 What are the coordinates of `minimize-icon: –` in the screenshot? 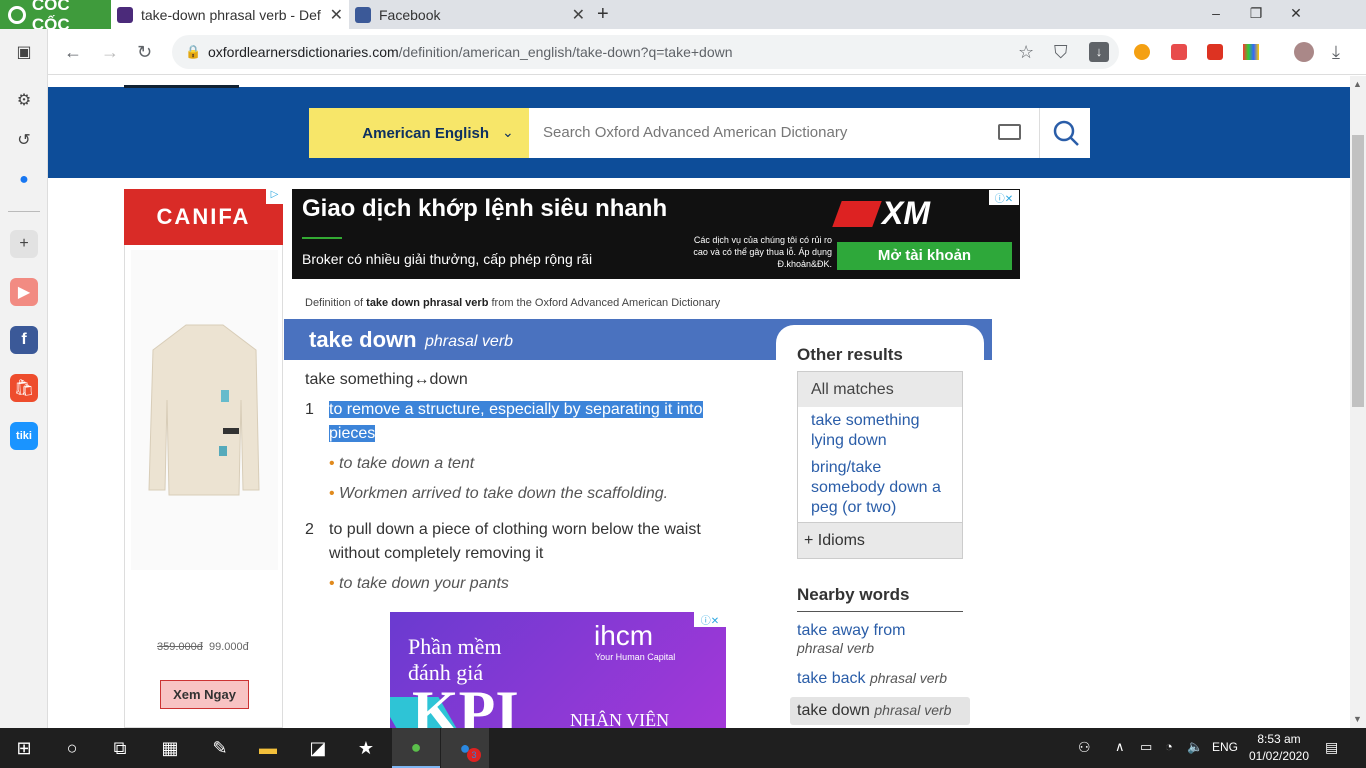 It's located at (1216, 13).